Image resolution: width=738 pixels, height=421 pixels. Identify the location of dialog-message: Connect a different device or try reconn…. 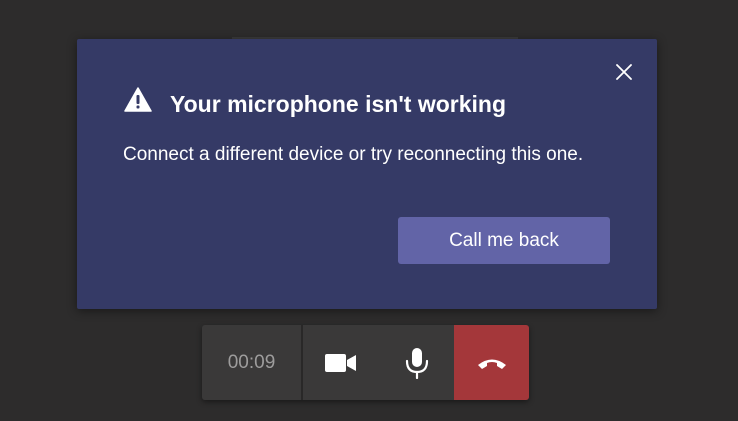
(353, 154).